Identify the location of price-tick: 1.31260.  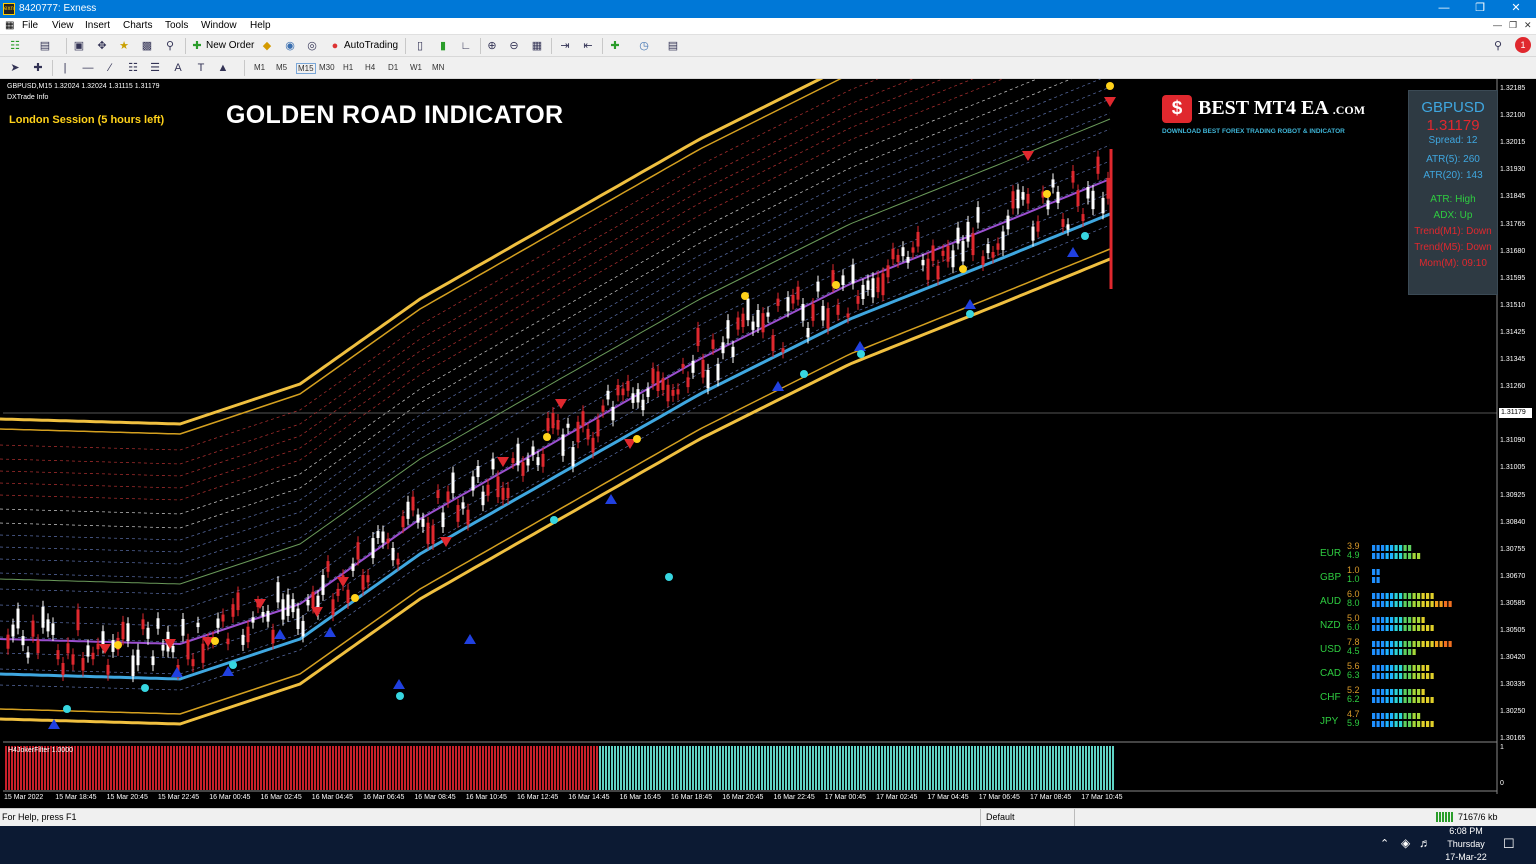
(1513, 387).